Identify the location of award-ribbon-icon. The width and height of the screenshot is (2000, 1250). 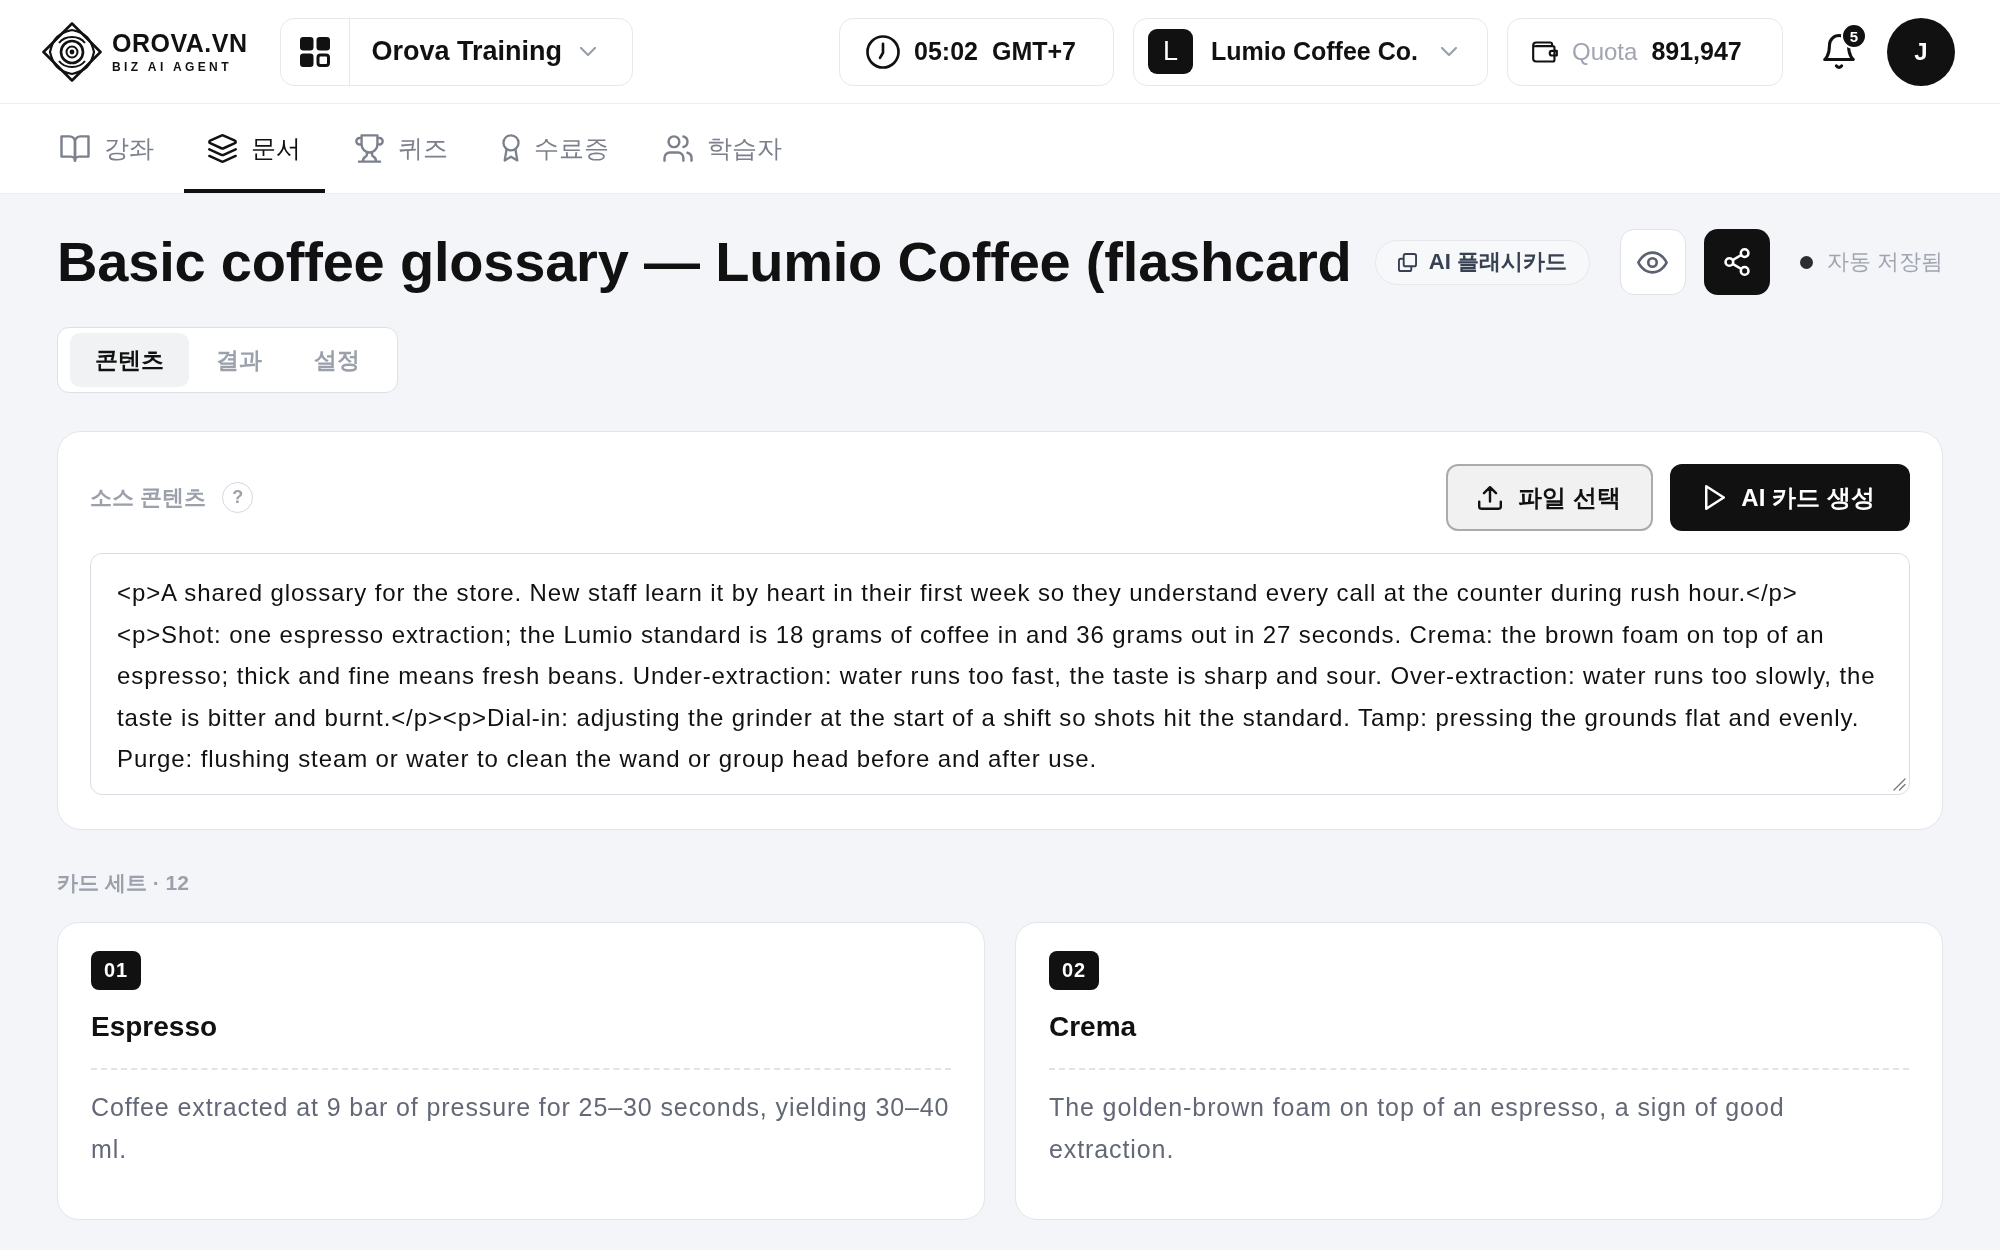
(511, 148).